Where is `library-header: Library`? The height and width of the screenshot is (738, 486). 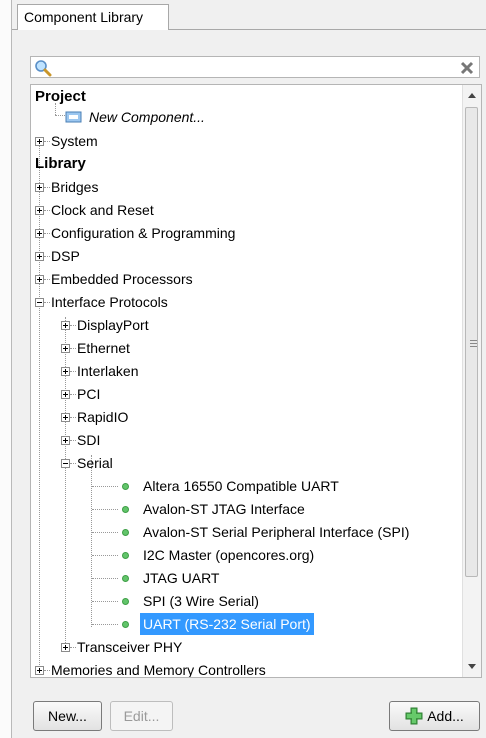
library-header: Library is located at coordinates (60, 163).